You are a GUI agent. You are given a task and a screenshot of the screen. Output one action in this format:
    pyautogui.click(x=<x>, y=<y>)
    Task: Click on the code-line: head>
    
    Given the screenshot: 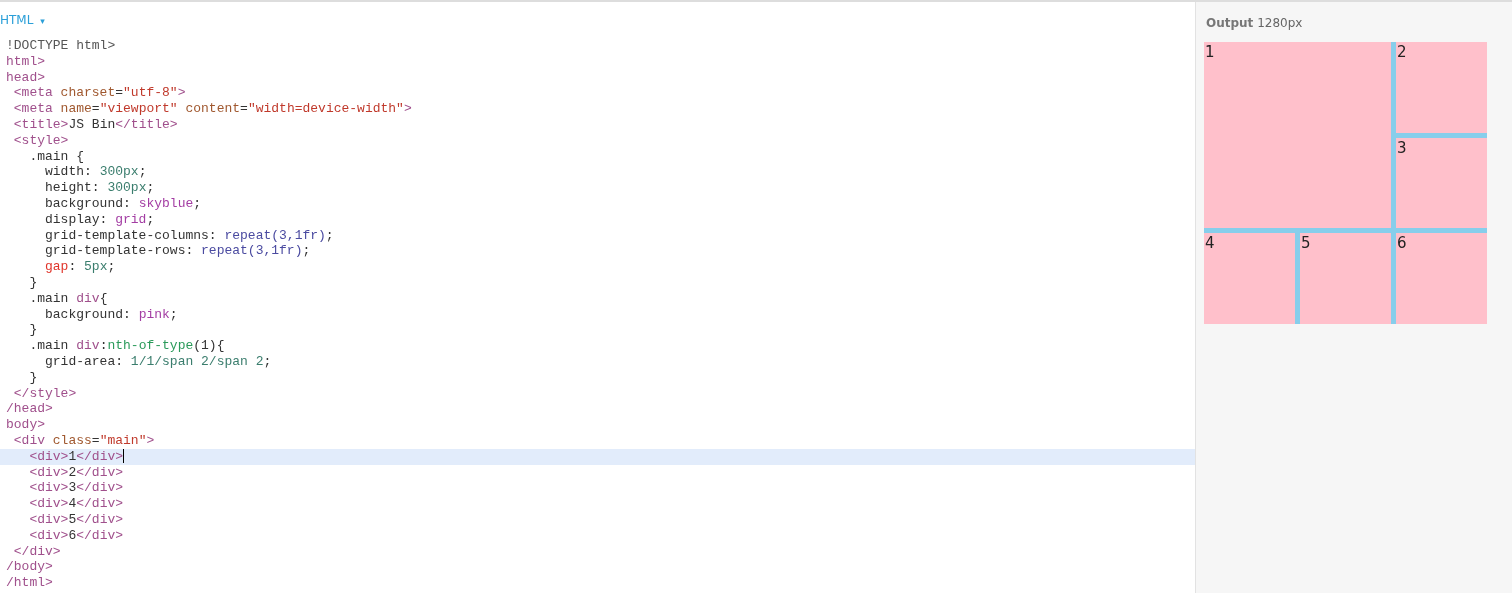 What is the action you would take?
    pyautogui.click(x=25, y=77)
    